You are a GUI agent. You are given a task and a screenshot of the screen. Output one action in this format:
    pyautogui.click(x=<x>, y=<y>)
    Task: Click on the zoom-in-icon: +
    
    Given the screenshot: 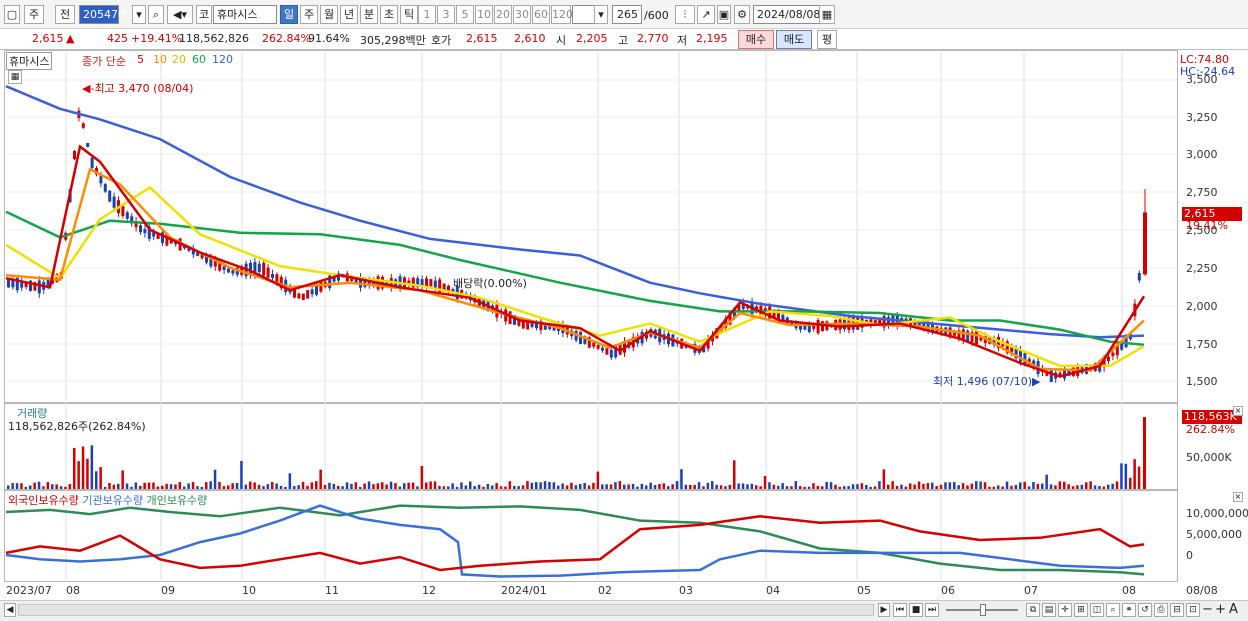 What is the action you would take?
    pyautogui.click(x=1220, y=609)
    